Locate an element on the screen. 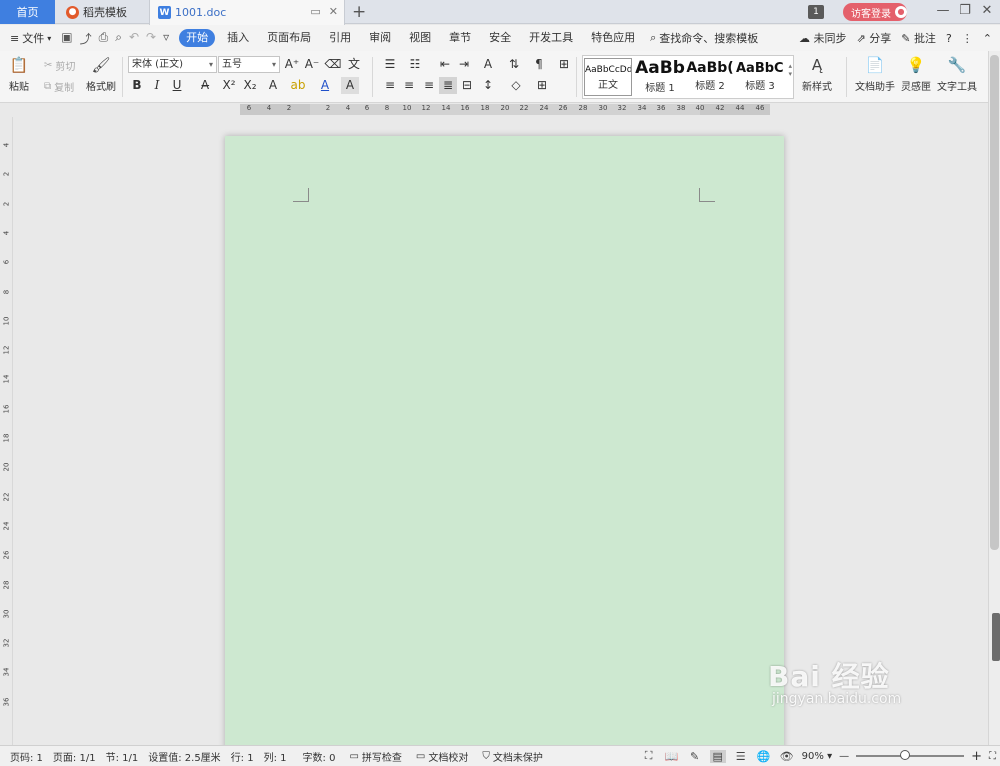 The image size is (1000, 766). align-left-icon: ≡ is located at coordinates (390, 85).